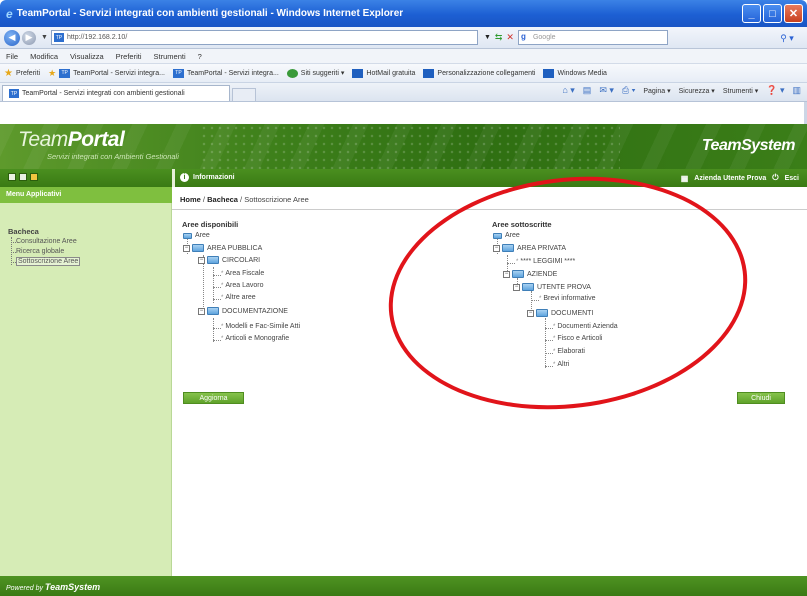  What do you see at coordinates (568, 90) in the screenshot?
I see `home-icon: ⌂ ▾` at bounding box center [568, 90].